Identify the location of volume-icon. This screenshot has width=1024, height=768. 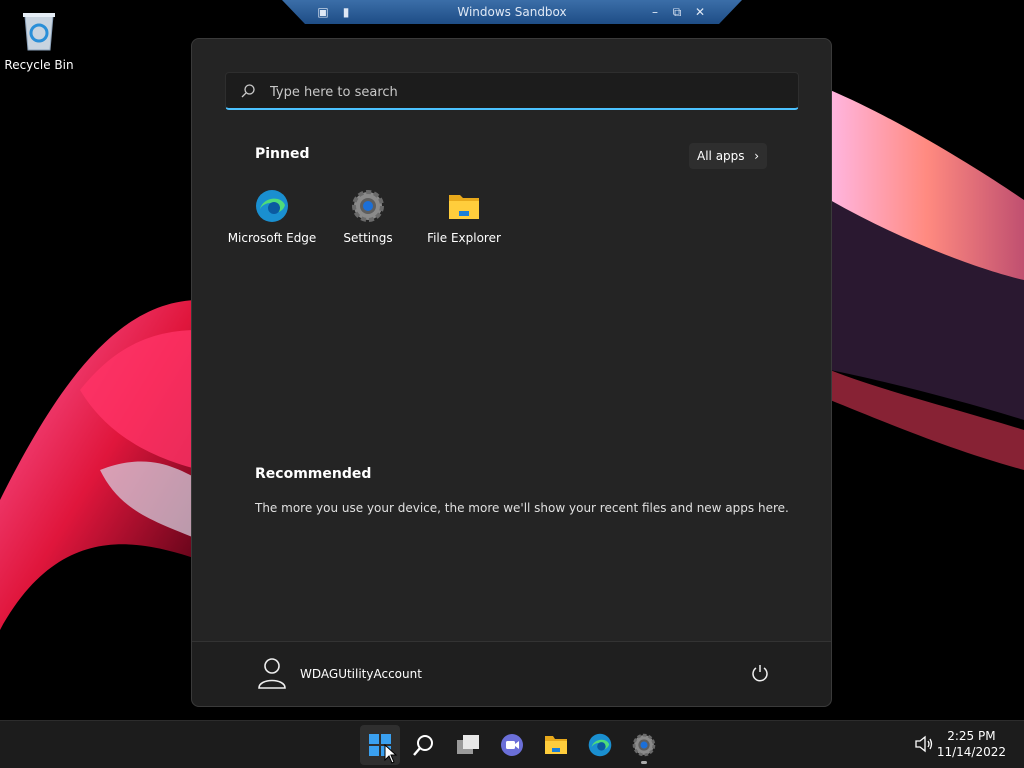
(924, 744).